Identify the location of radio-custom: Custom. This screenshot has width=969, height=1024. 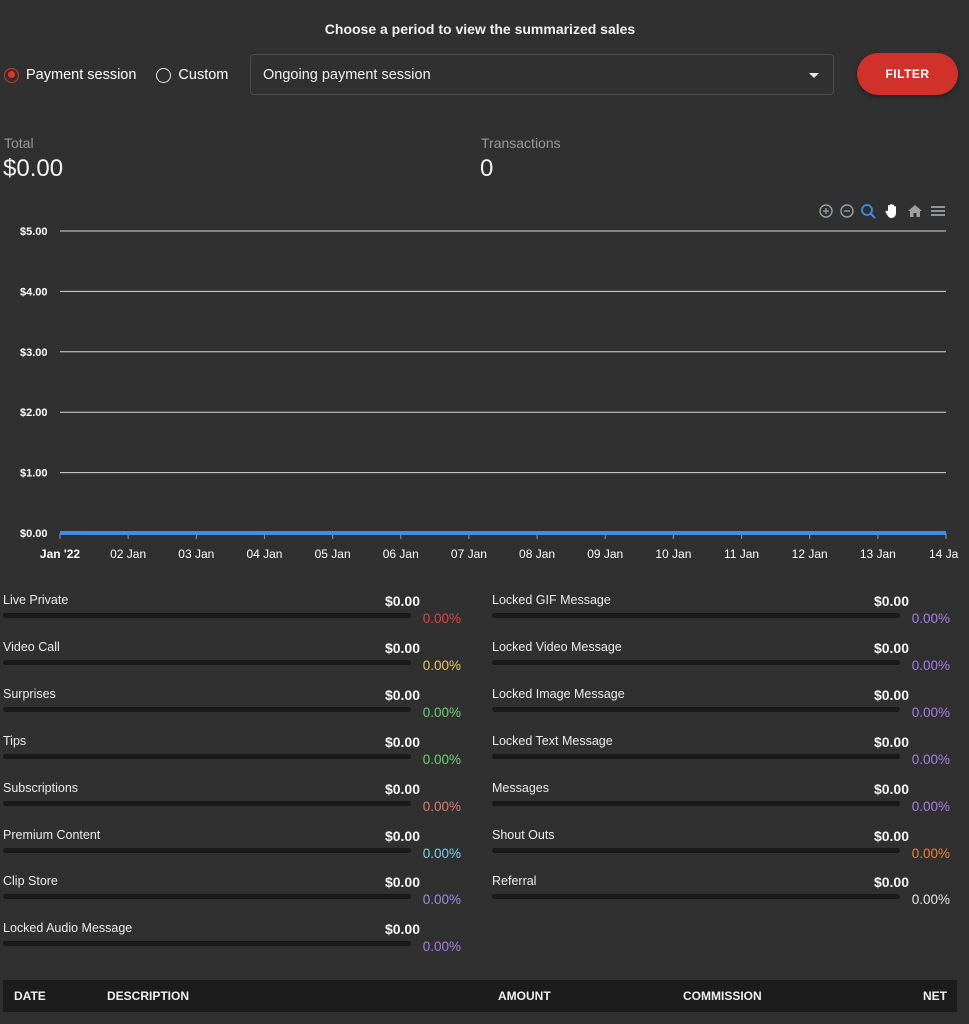
(192, 75).